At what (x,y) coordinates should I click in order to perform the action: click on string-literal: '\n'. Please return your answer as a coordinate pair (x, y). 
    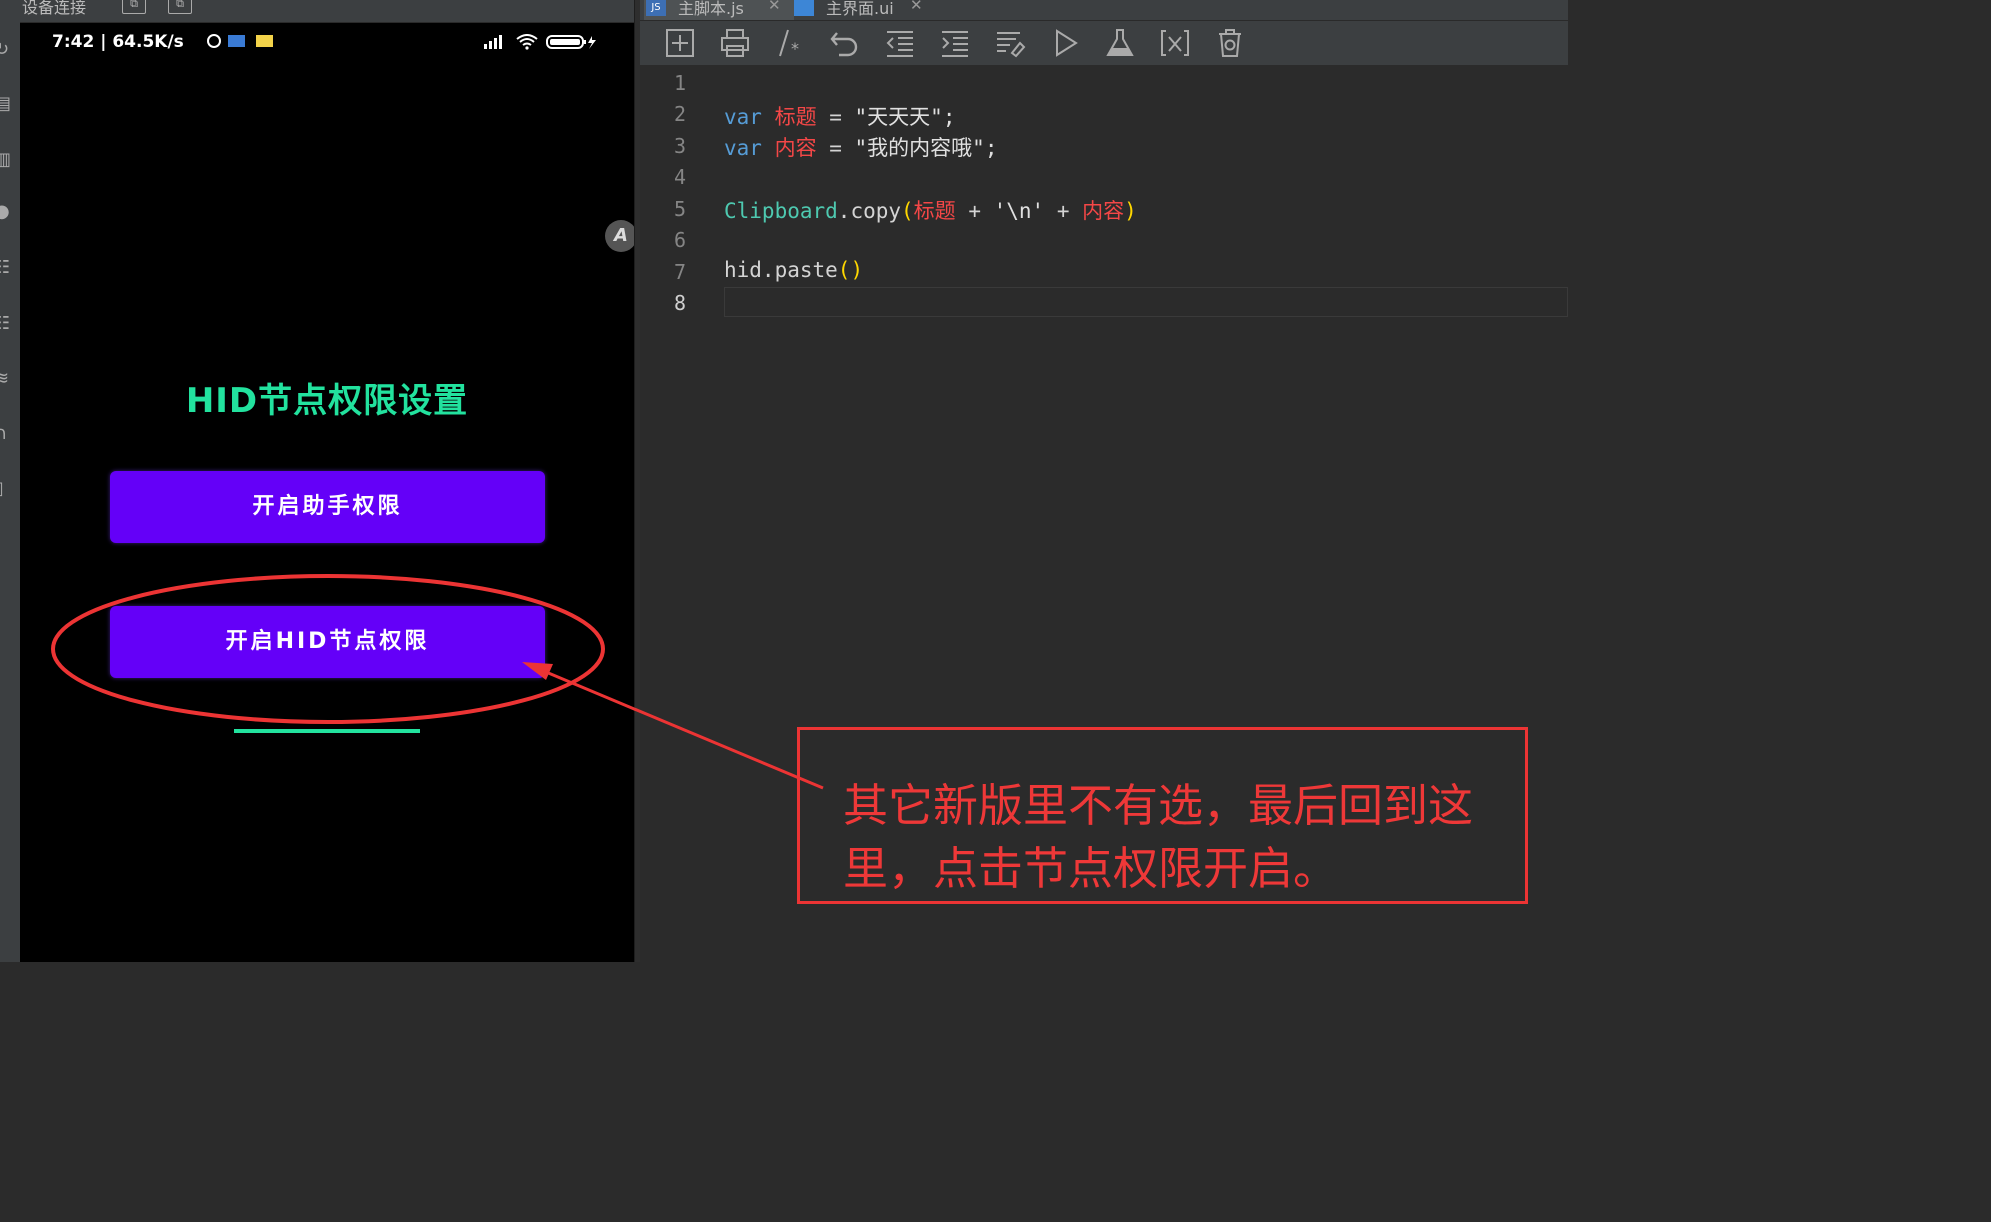
    Looking at the image, I should click on (1019, 211).